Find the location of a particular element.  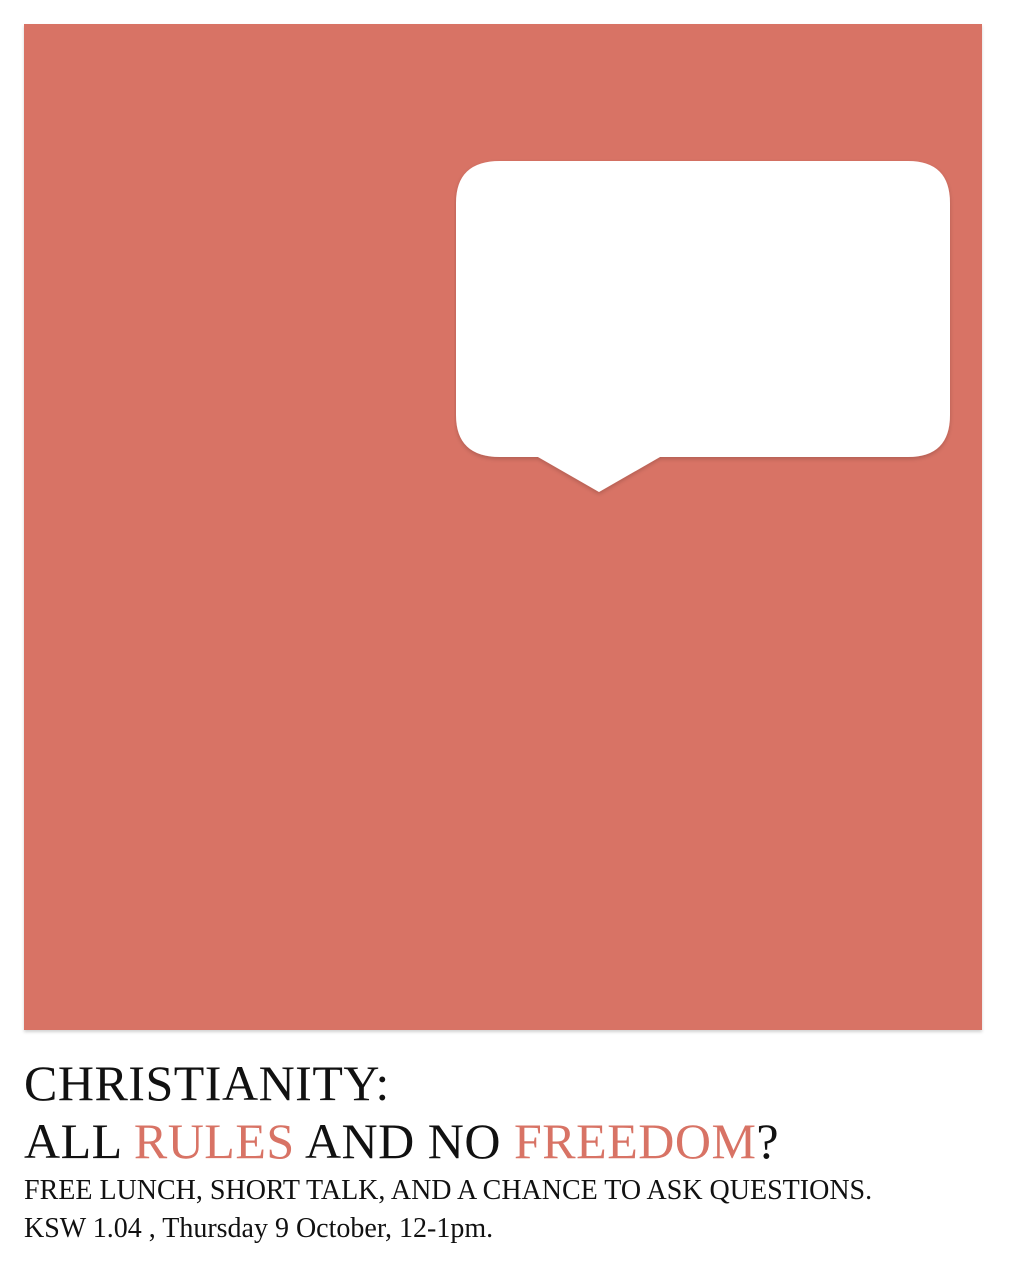

headline-accent-freedom: FREEDOM is located at coordinates (635, 1141).